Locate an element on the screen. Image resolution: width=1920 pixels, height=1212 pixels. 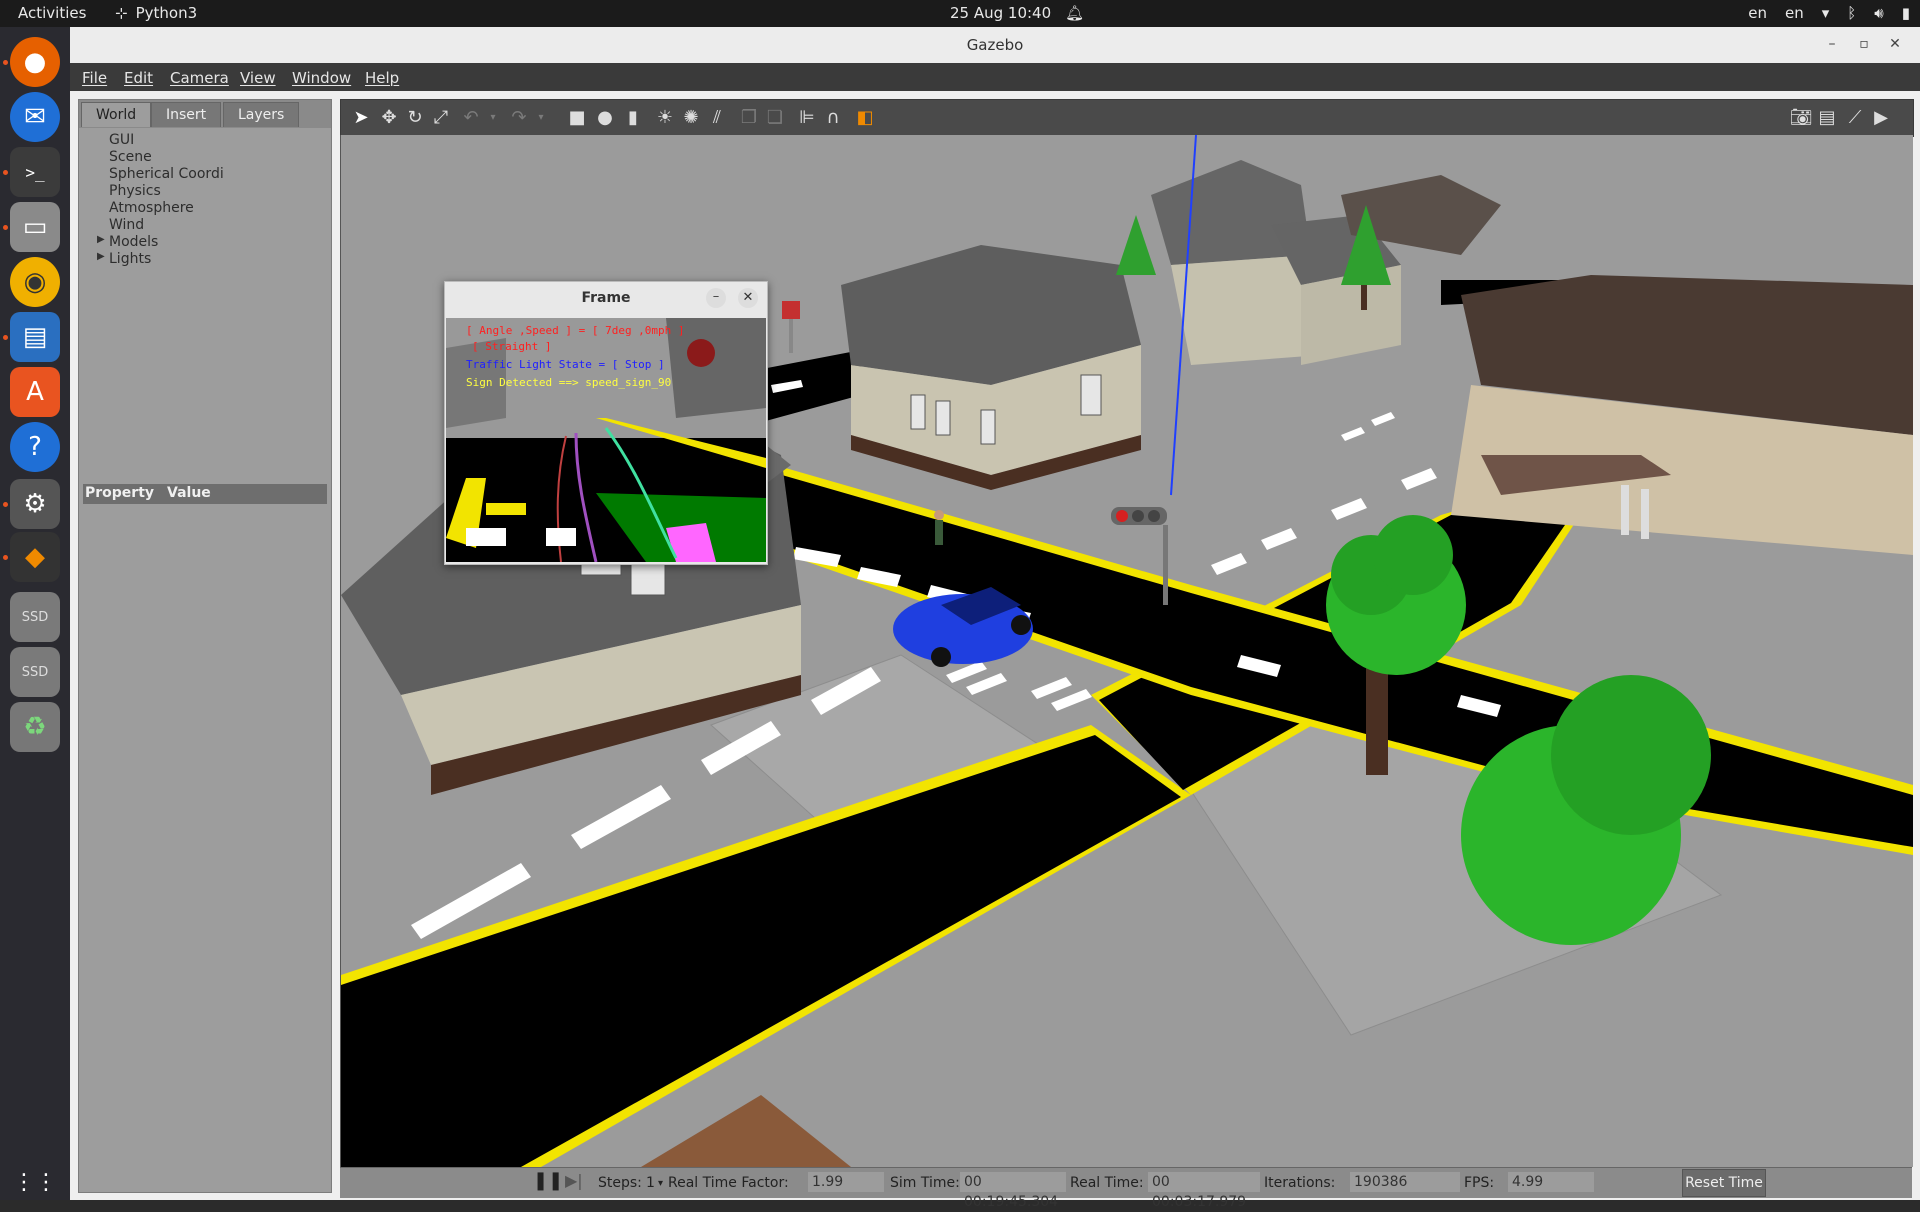
scale-icon: ⤢ is located at coordinates (441, 118).